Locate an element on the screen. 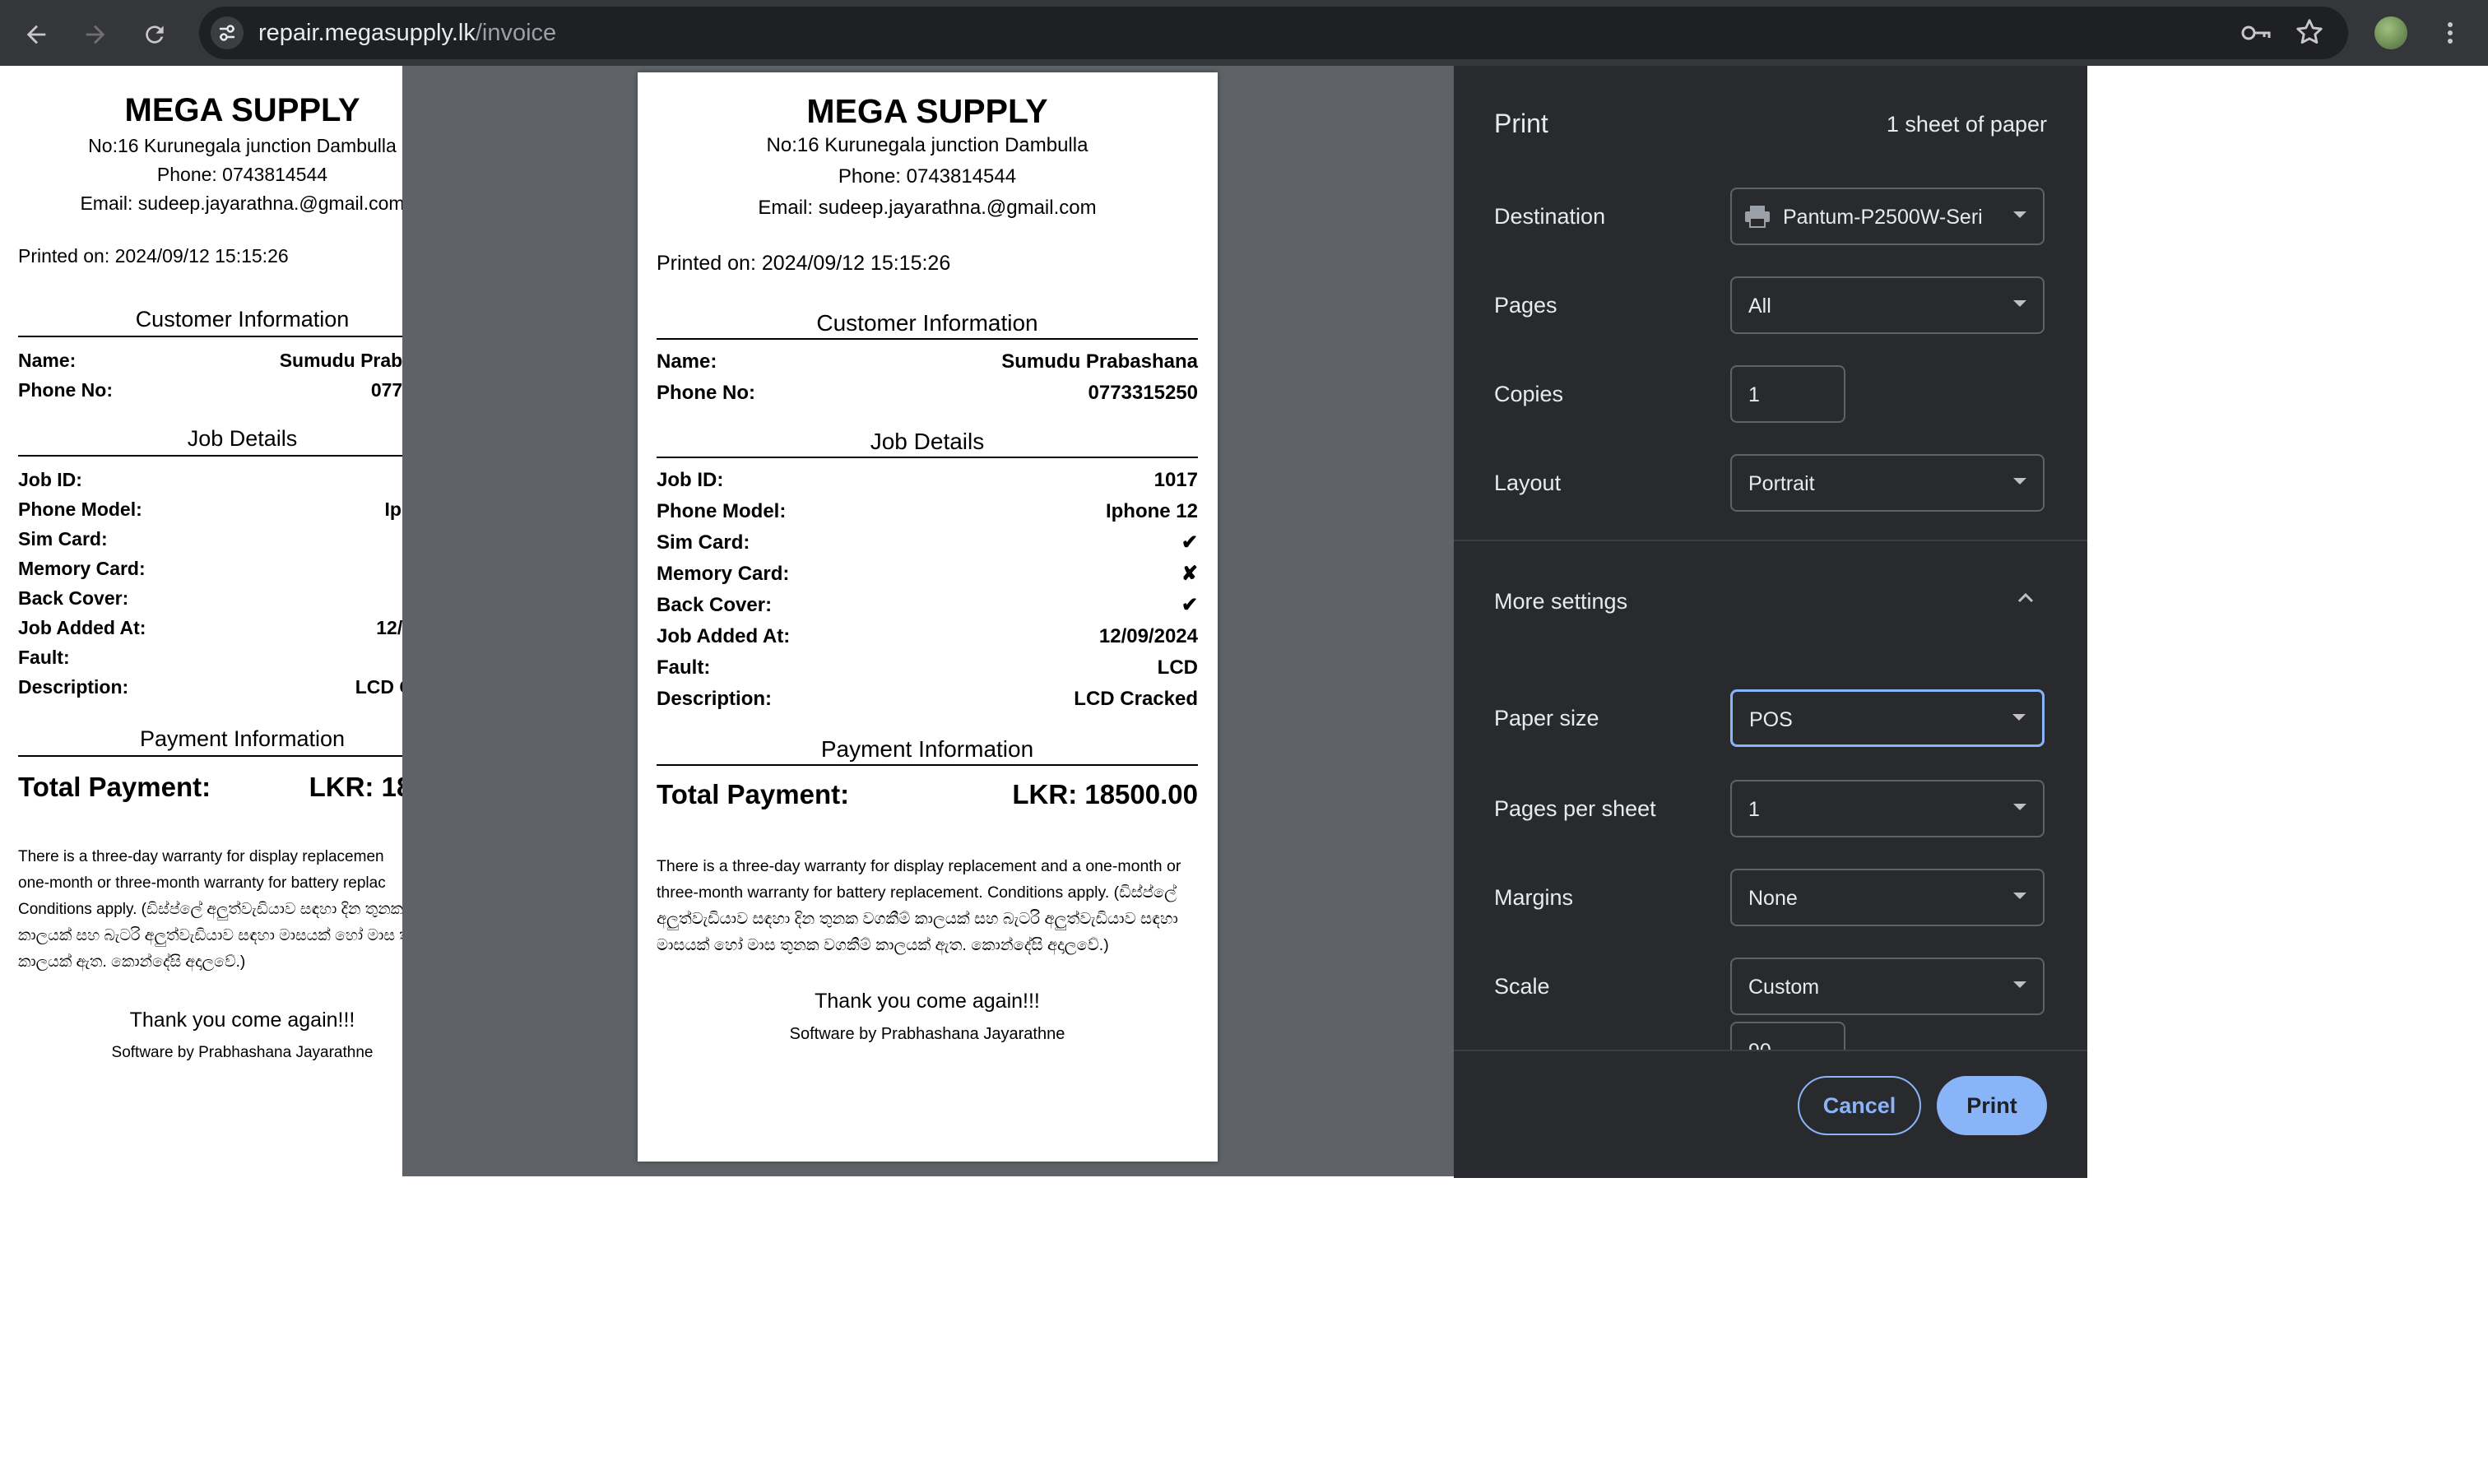 This screenshot has height=1484, width=2488. job-row: Description: LCD Cracked is located at coordinates (928, 699).